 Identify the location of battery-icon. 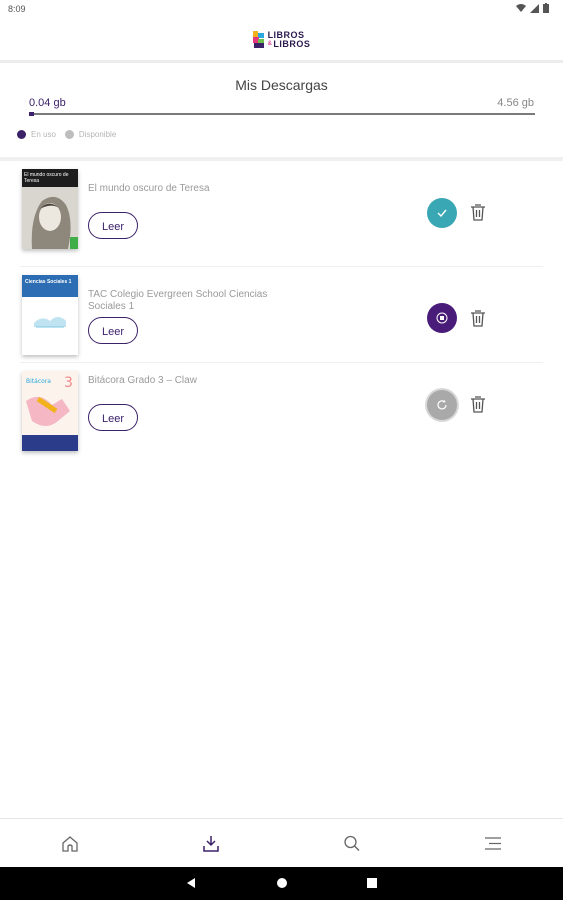
(546, 8).